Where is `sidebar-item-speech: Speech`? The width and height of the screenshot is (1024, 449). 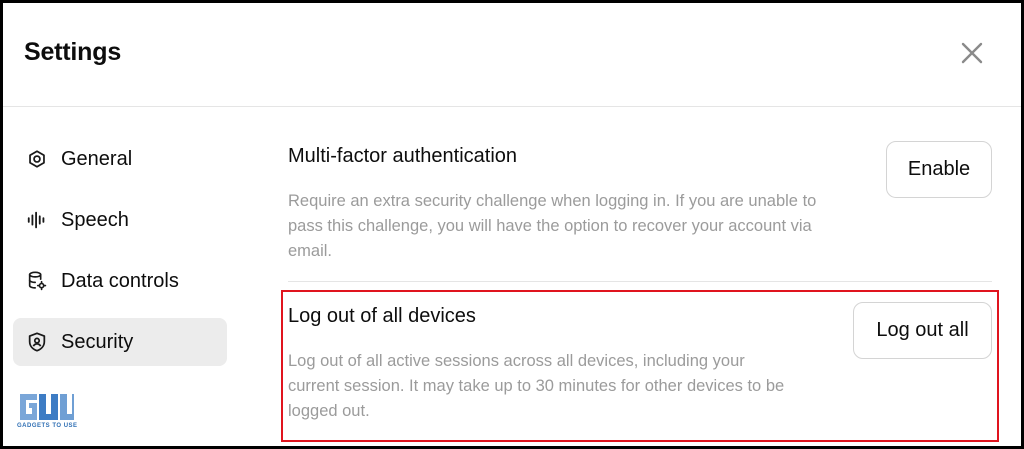 sidebar-item-speech: Speech is located at coordinates (120, 220).